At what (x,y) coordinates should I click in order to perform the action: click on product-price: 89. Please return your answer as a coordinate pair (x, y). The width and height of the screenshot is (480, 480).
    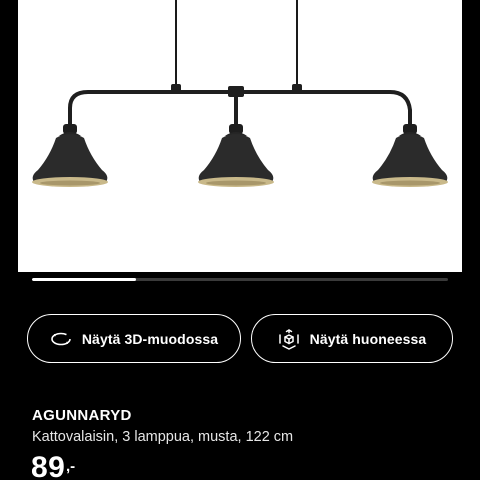
    Looking at the image, I should click on (48, 465).